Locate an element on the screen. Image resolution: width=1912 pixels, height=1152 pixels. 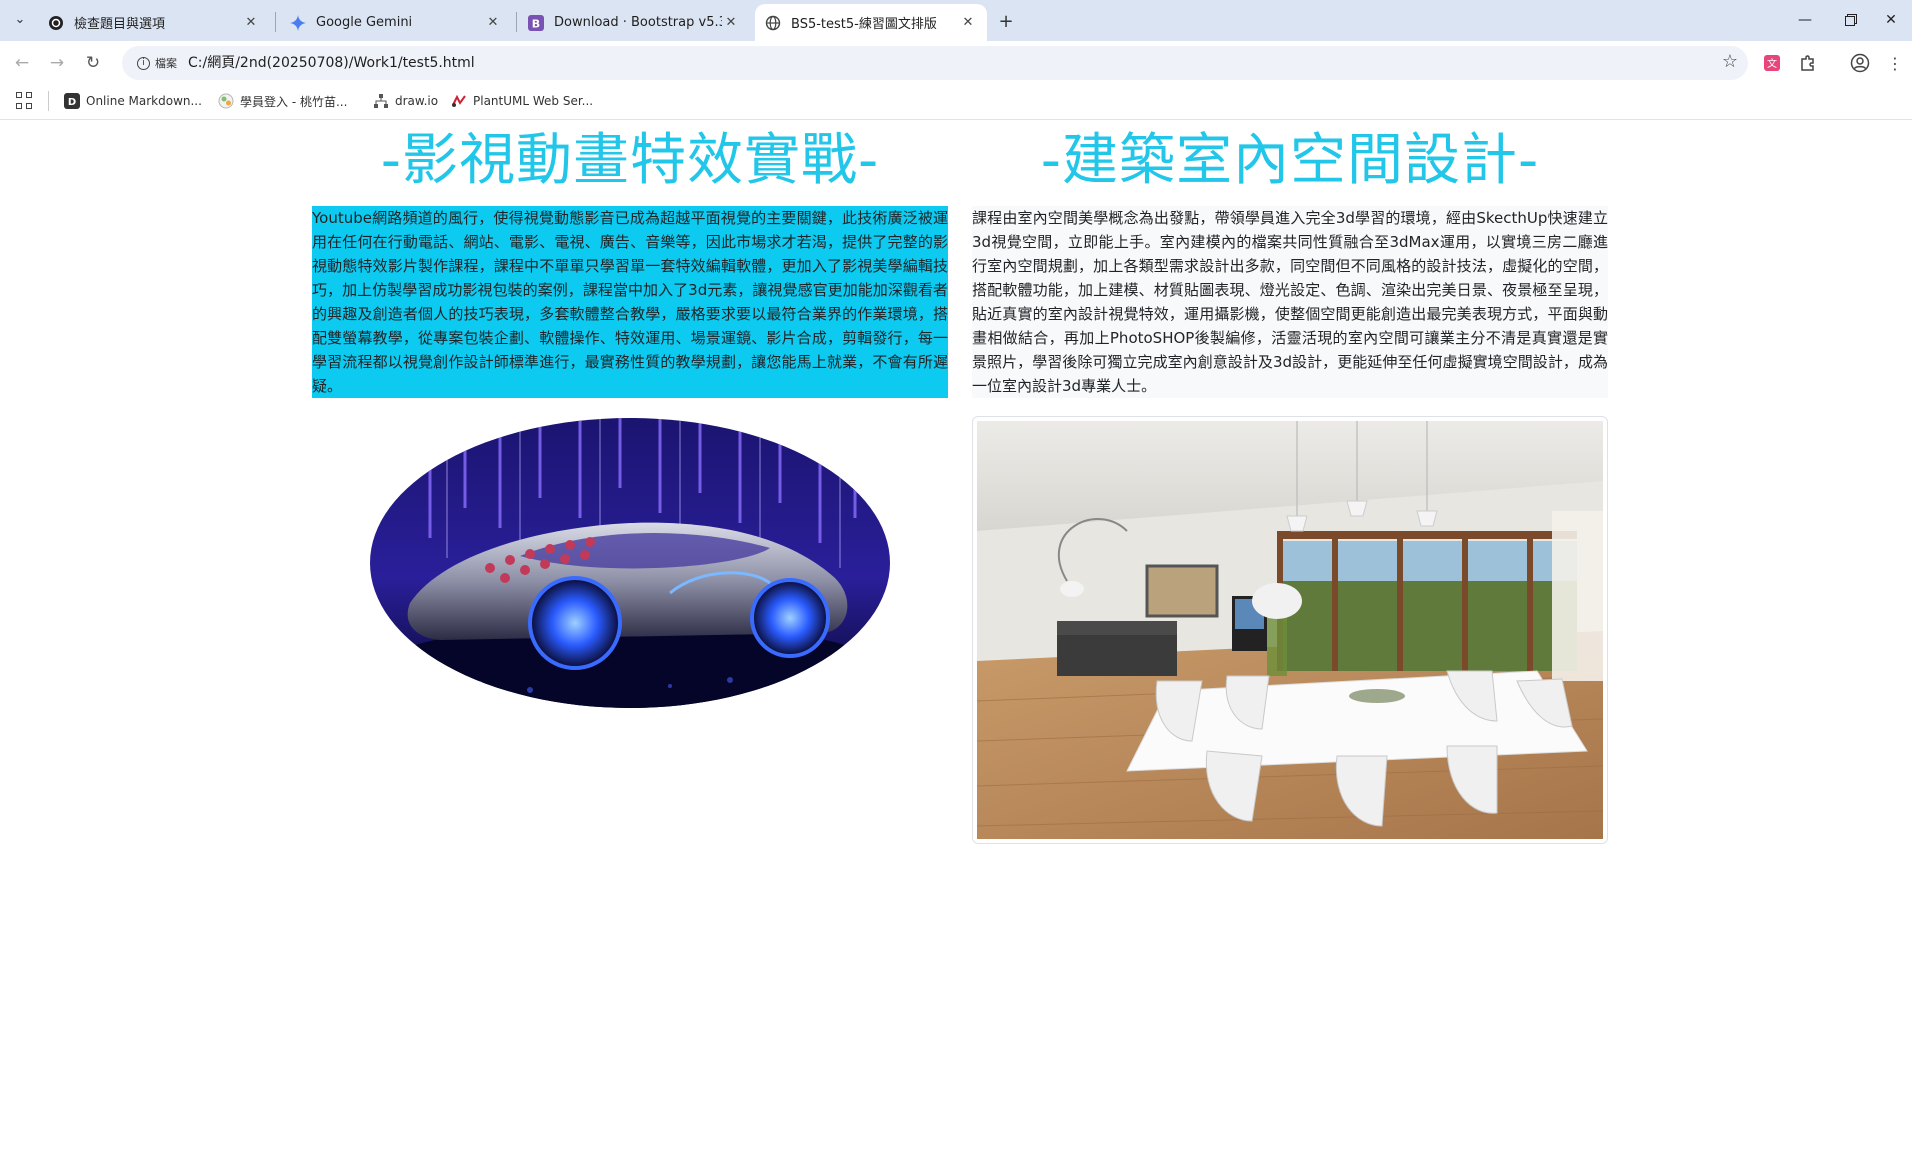
bookmark-separator is located at coordinates (48, 101).